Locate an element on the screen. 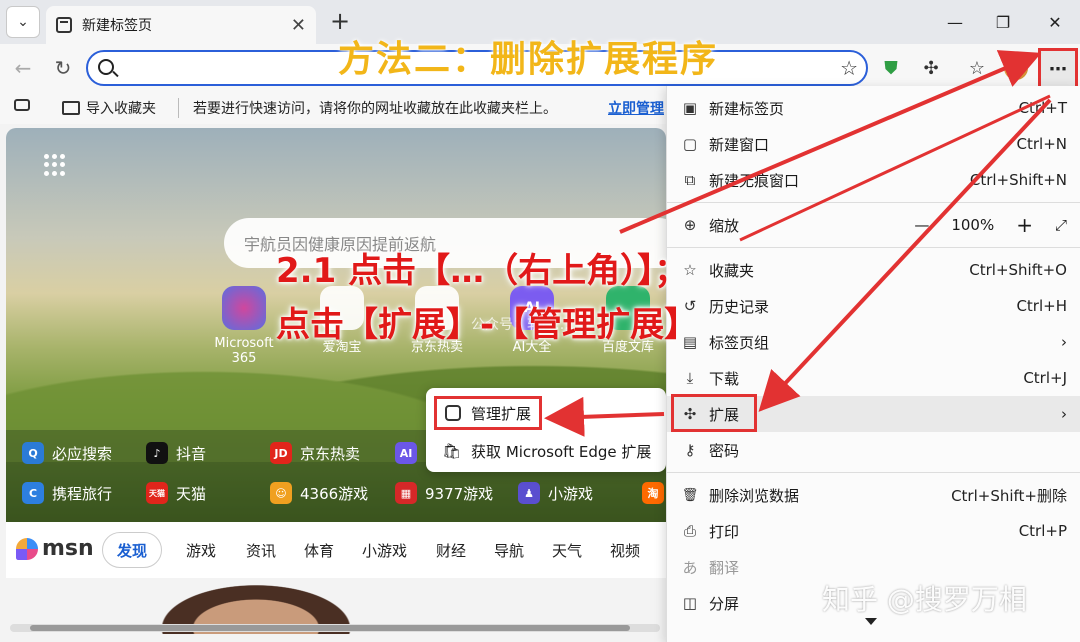 The width and height of the screenshot is (1080, 642). scrollbar-thumb is located at coordinates (330, 628).